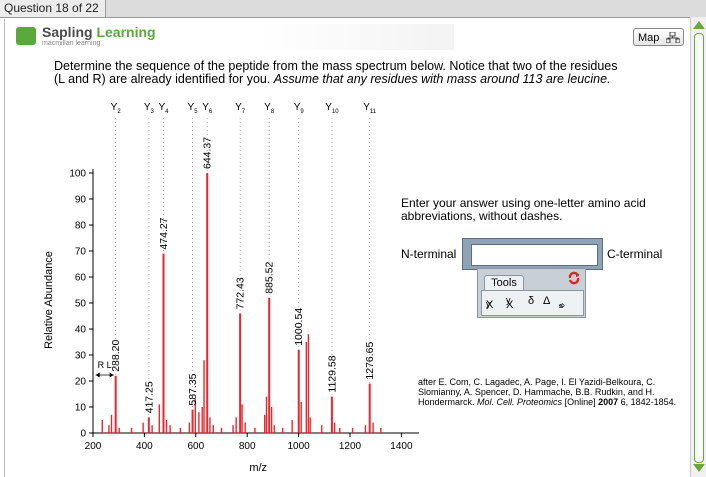  I want to click on y-tick-label: 50, so click(81, 304).